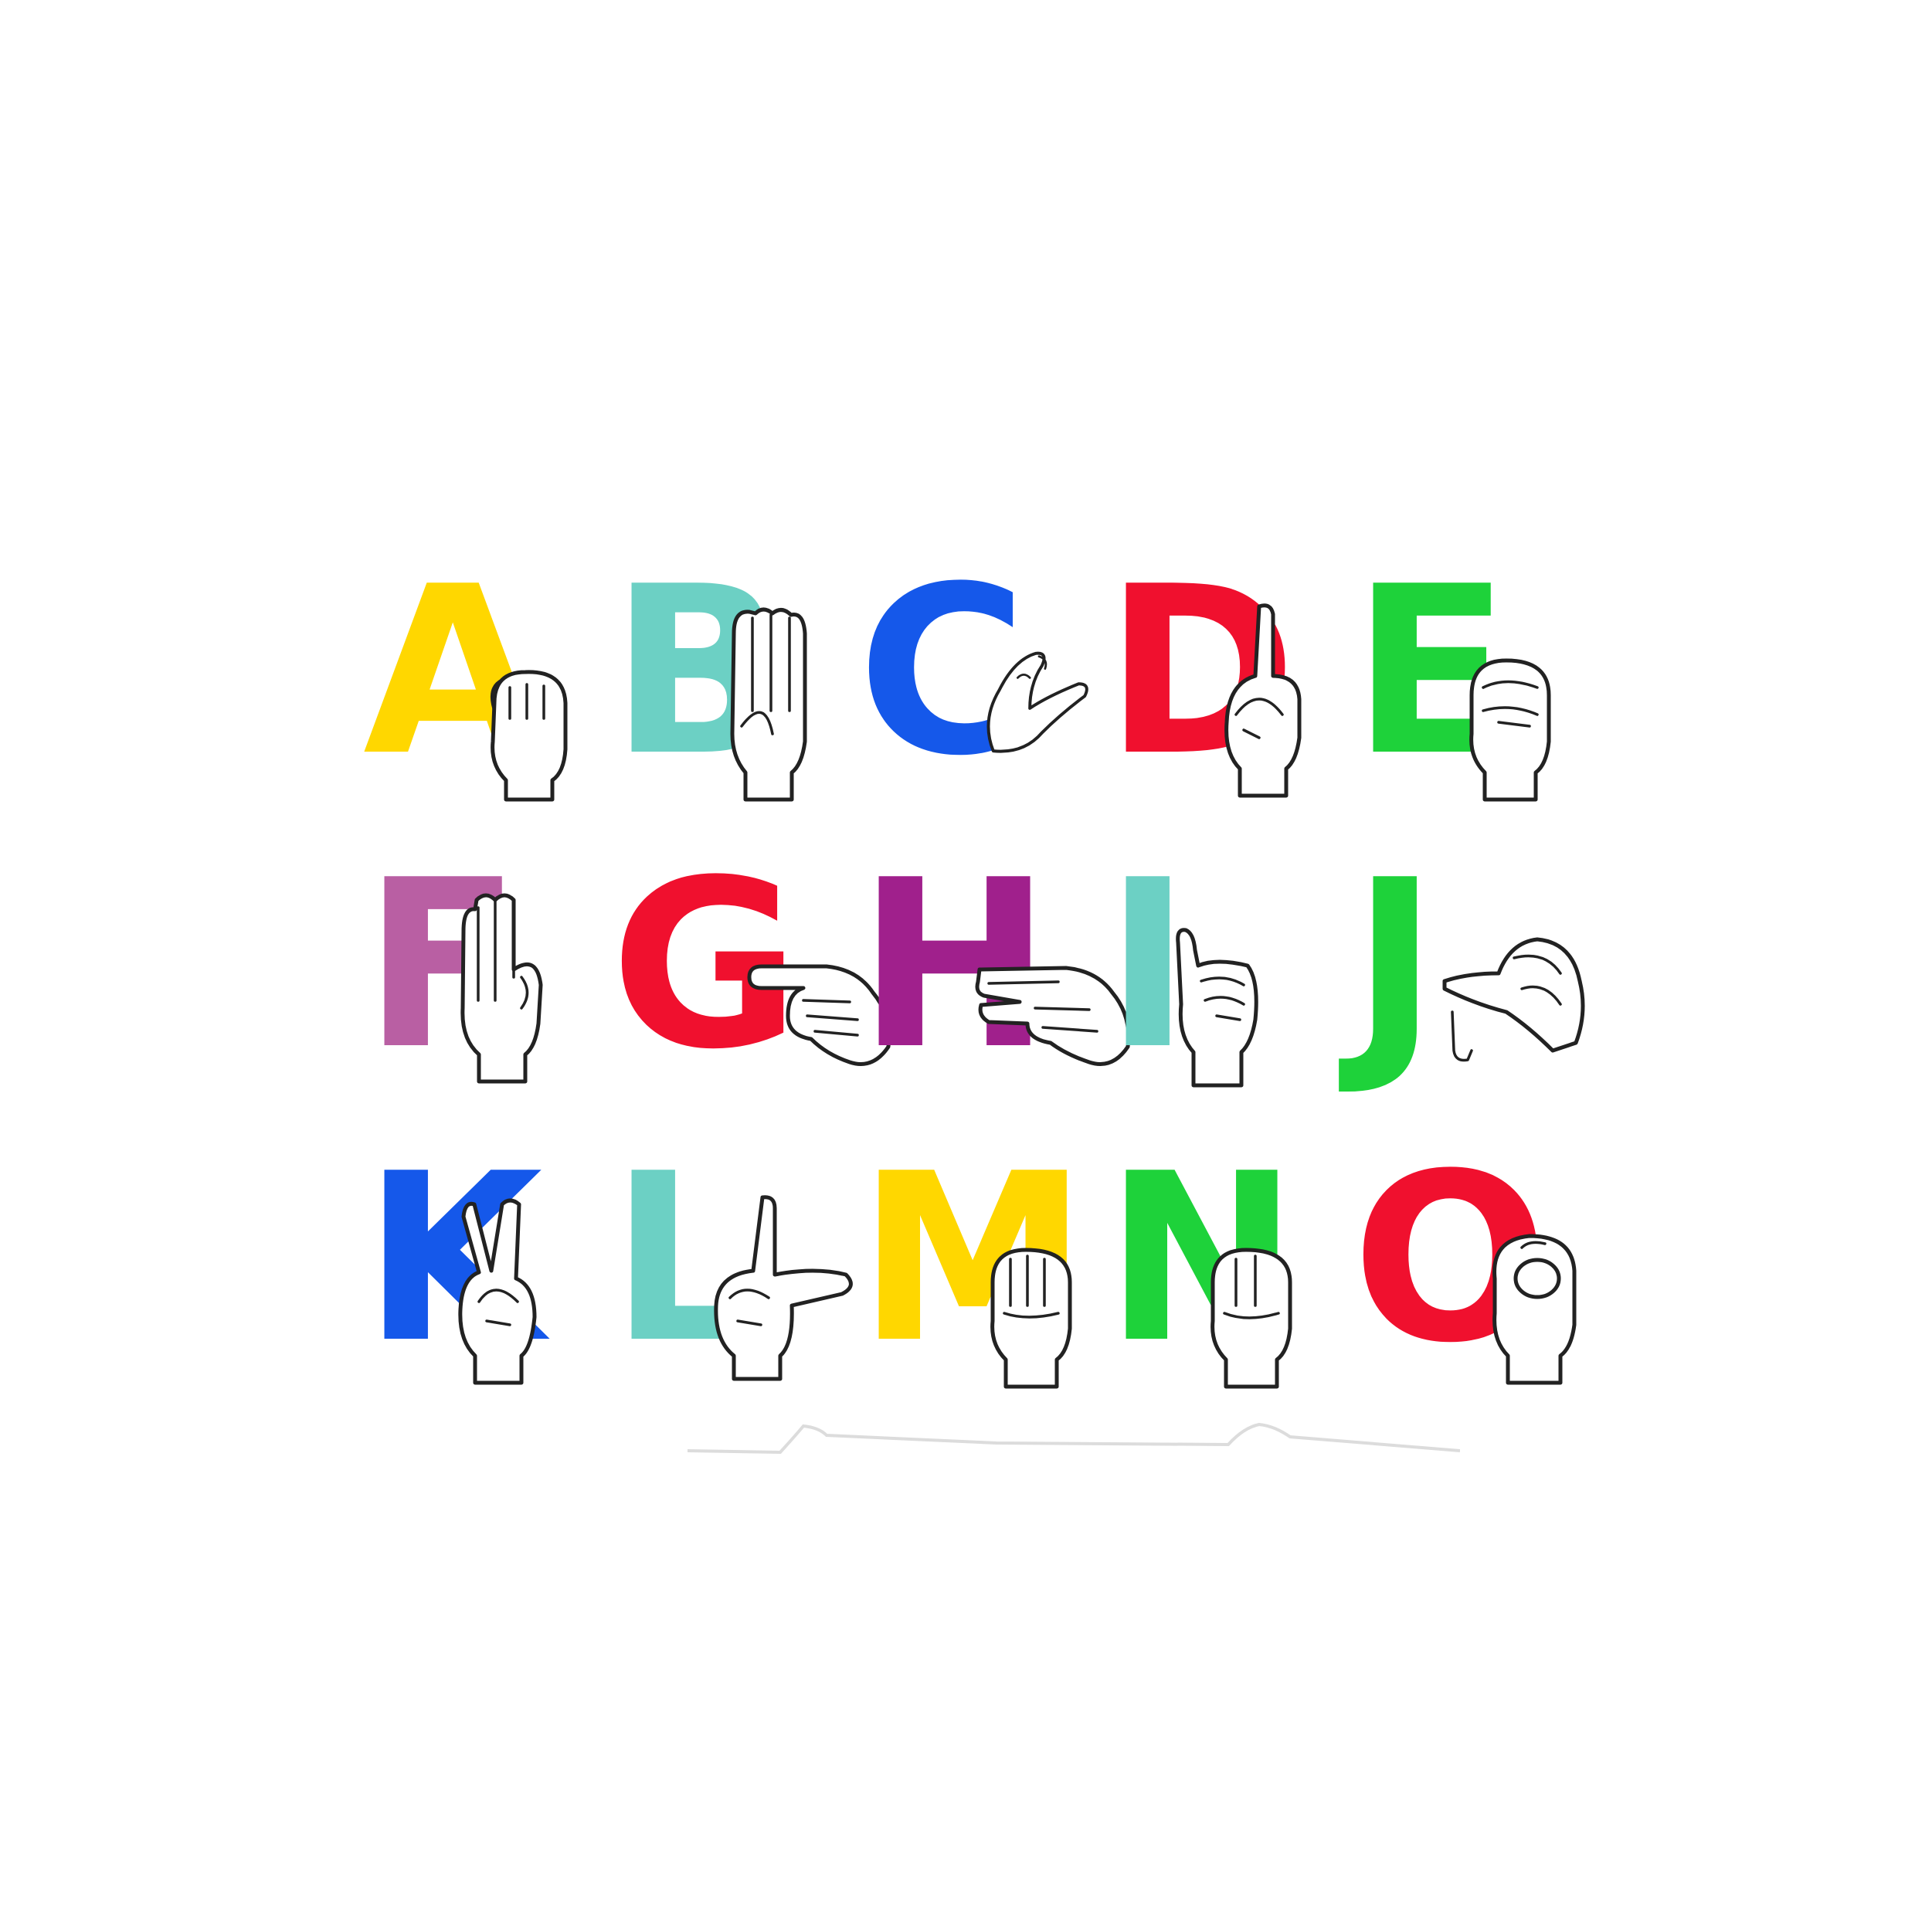 This screenshot has height=1932, width=1932. What do you see at coordinates (991, 966) in the screenshot?
I see `letter-cell-h: H` at bounding box center [991, 966].